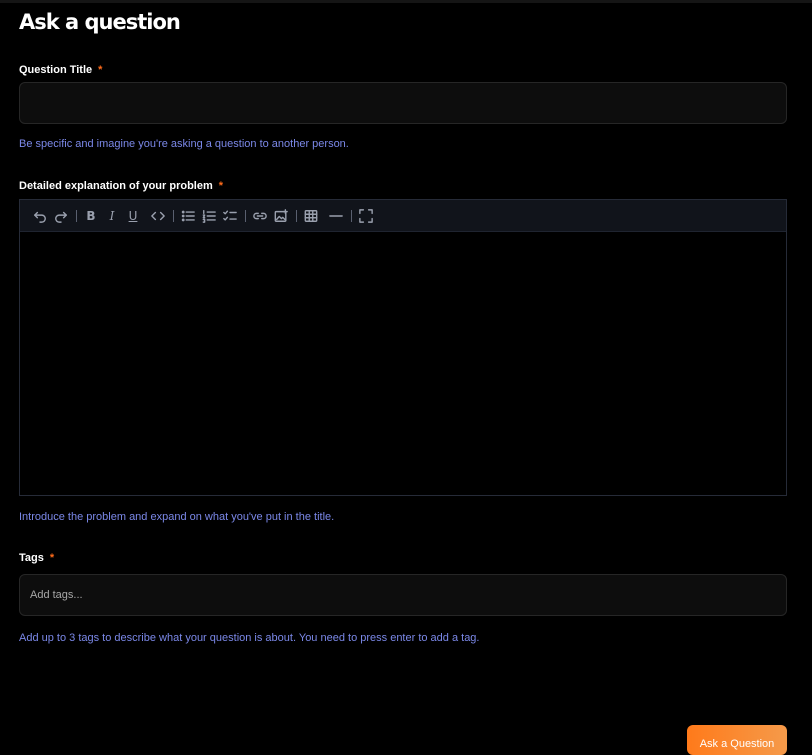  Describe the element at coordinates (133, 216) in the screenshot. I see `underline-icon: U` at that location.